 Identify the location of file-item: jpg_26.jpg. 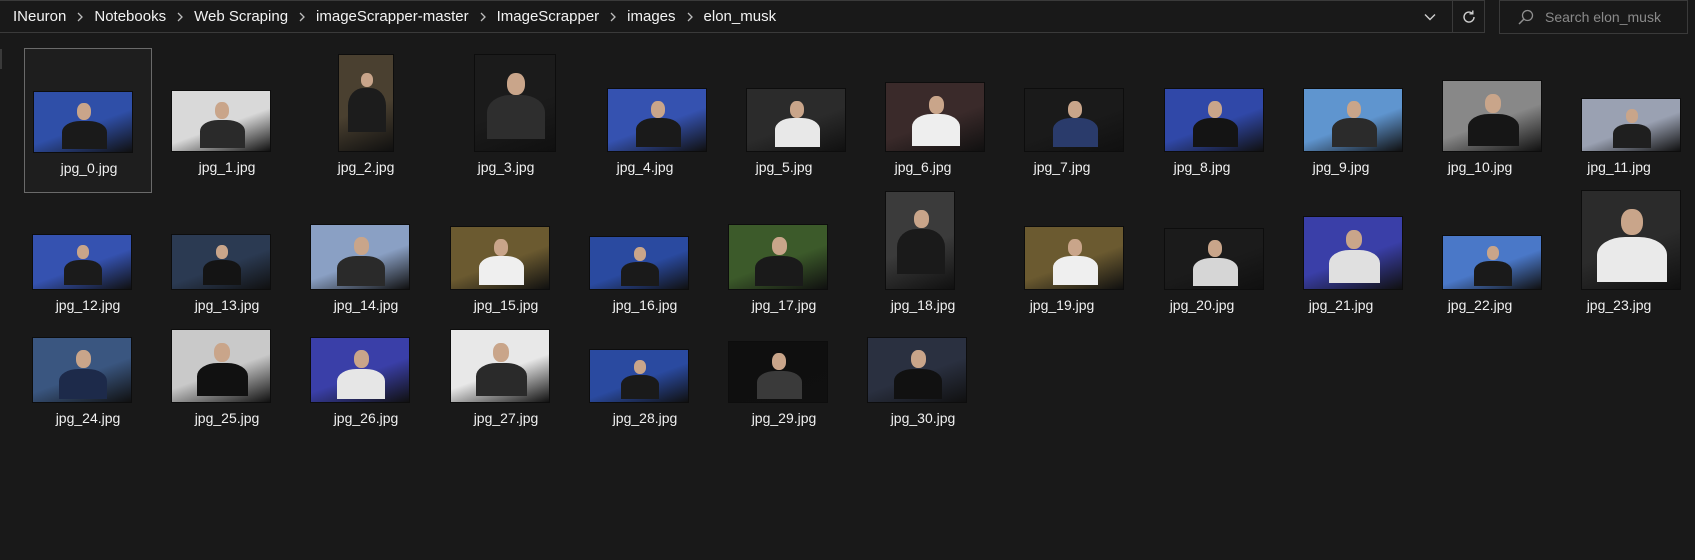
(366, 399).